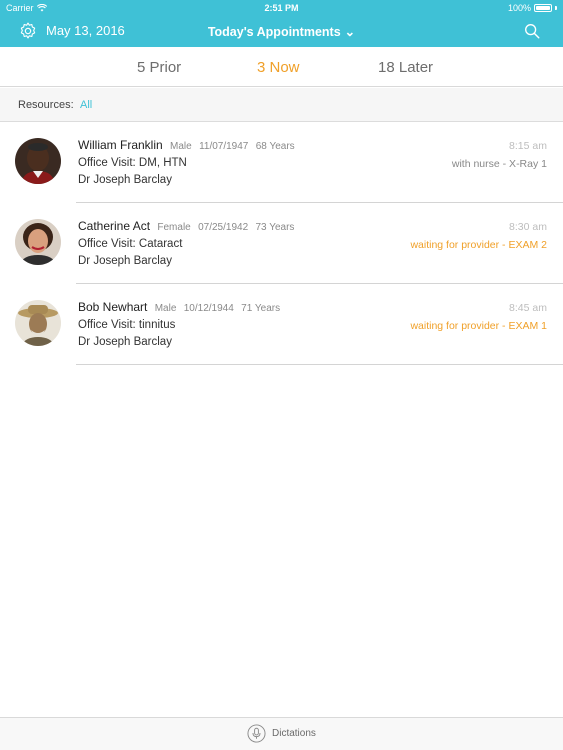 Image resolution: width=563 pixels, height=750 pixels. Describe the element at coordinates (46, 105) in the screenshot. I see `resources-label: Resources:` at that location.